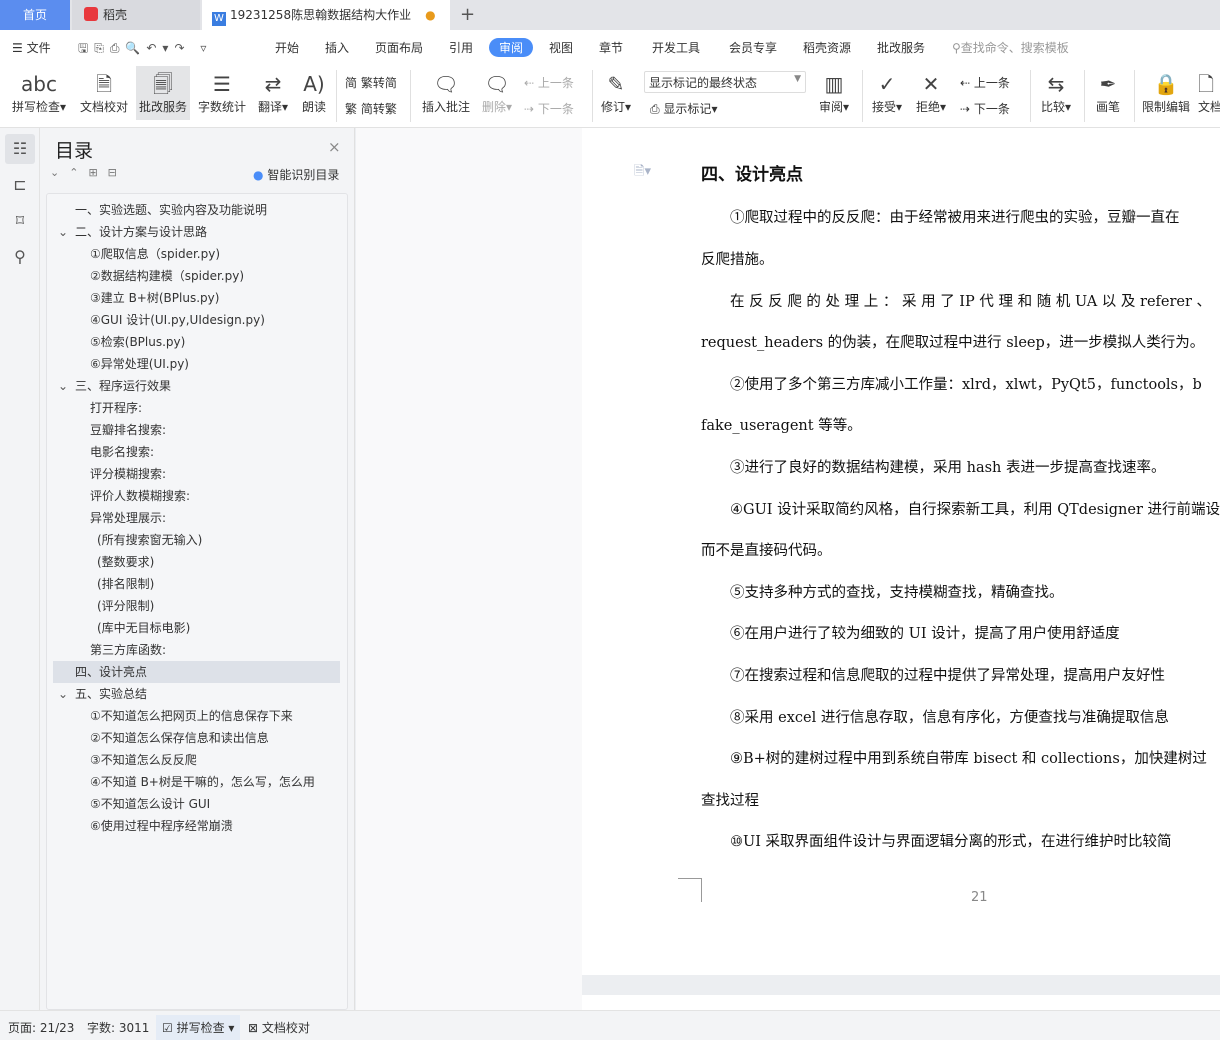  What do you see at coordinates (901, 47) in the screenshot?
I see `menu-correction: 批改服务` at bounding box center [901, 47].